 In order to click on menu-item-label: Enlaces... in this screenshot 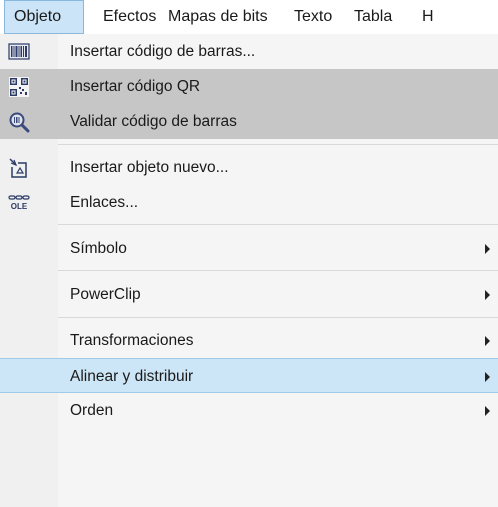, I will do `click(104, 202)`.